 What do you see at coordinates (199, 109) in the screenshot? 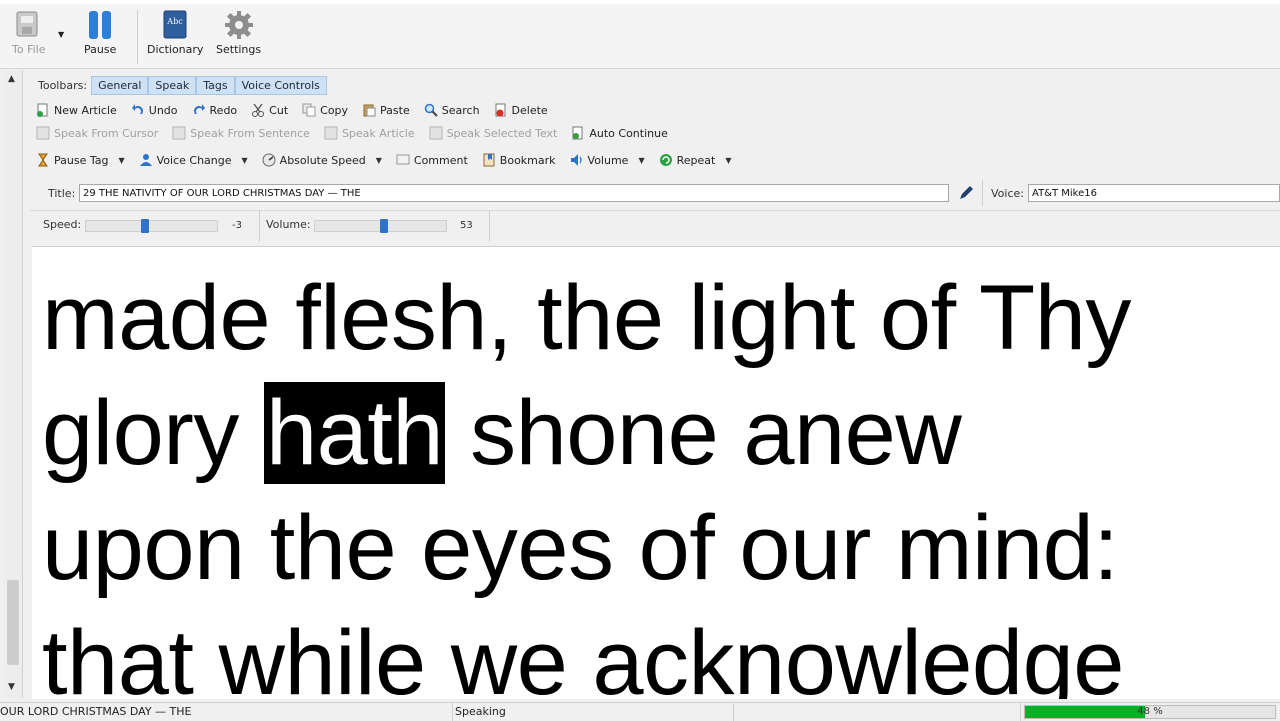
I see `redo-icon` at bounding box center [199, 109].